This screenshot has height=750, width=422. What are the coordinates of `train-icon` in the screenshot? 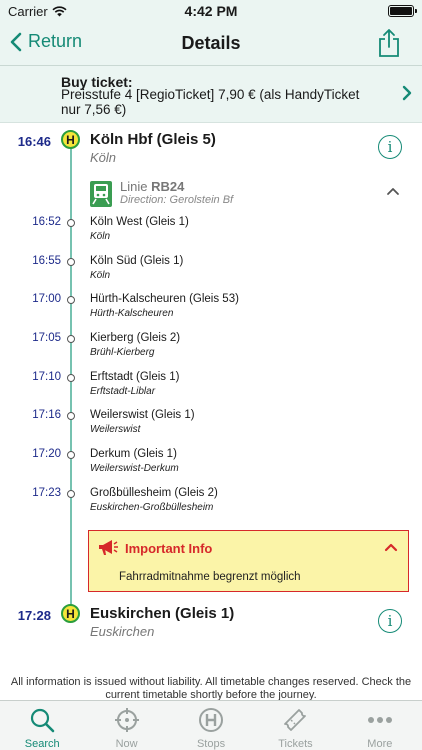 It's located at (101, 194).